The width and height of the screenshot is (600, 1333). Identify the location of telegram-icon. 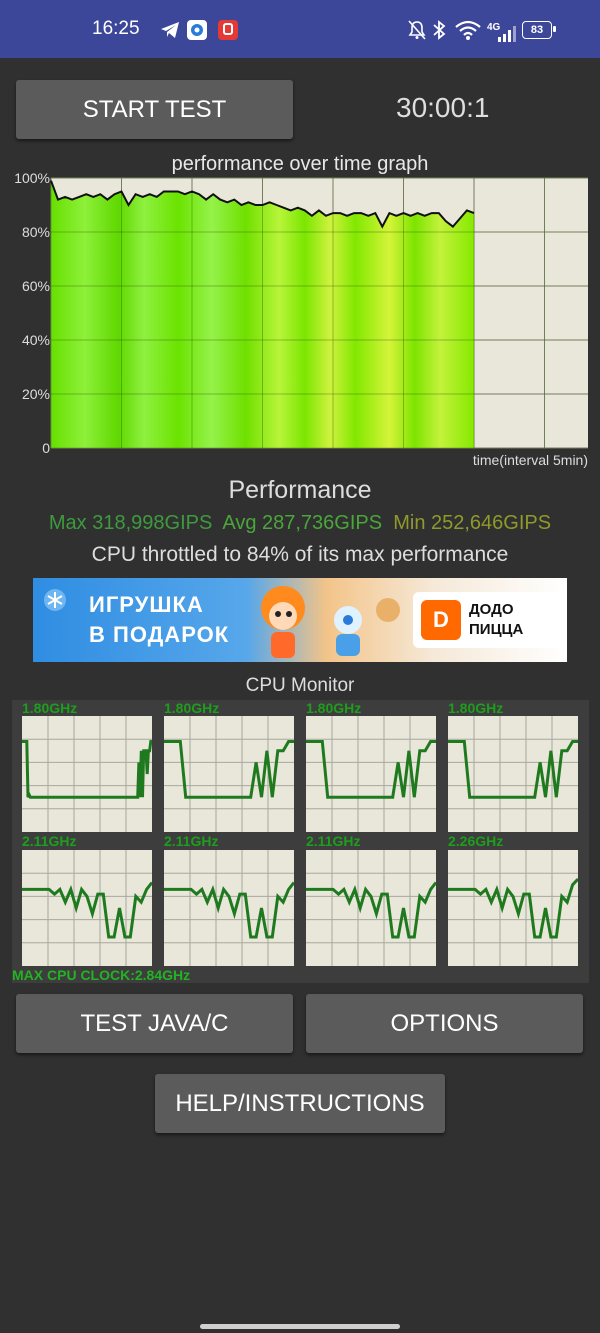
(170, 30).